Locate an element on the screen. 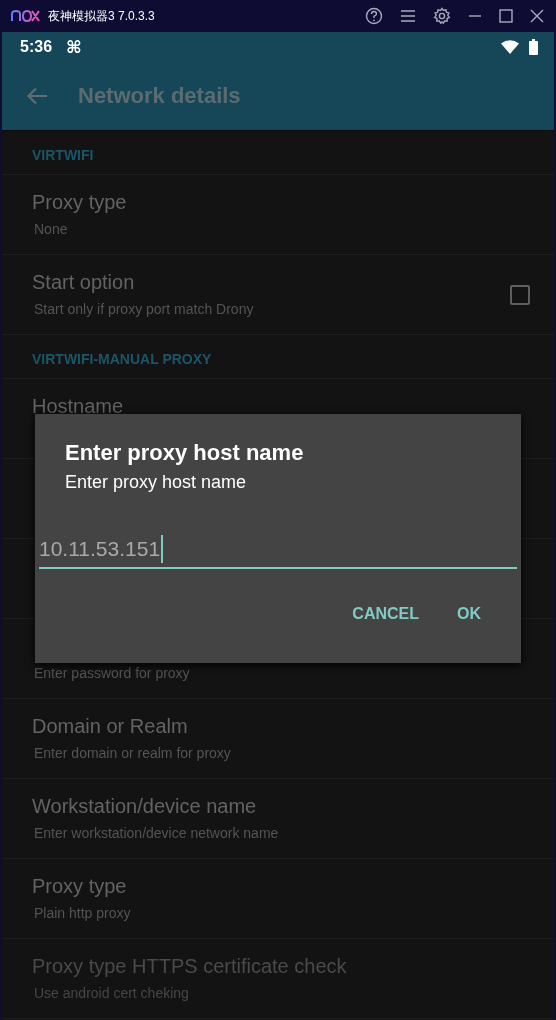 The image size is (556, 1020). setting-title: Hostname is located at coordinates (78, 406).